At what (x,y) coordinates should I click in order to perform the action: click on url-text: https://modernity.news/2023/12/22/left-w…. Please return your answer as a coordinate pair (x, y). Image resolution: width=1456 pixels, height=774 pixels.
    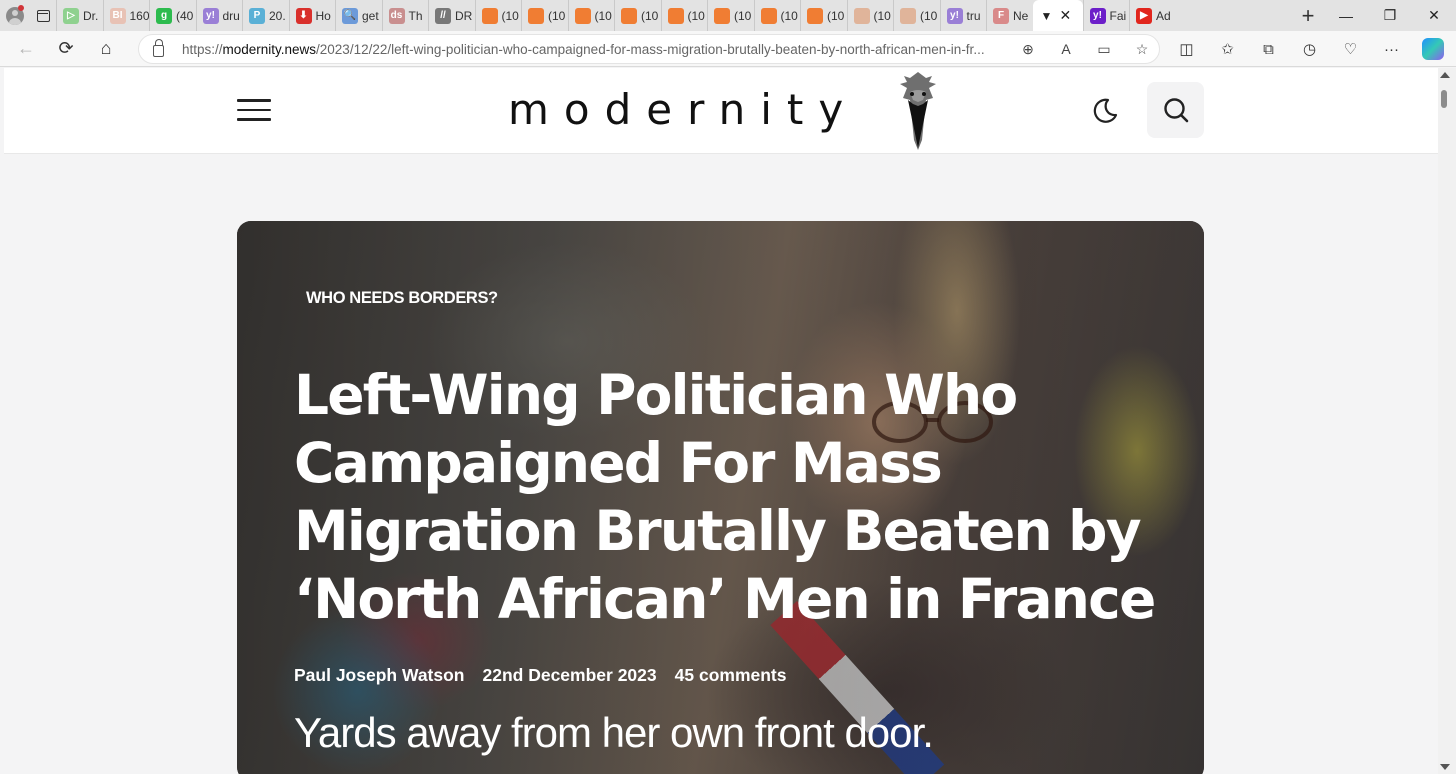
    Looking at the image, I should click on (592, 49).